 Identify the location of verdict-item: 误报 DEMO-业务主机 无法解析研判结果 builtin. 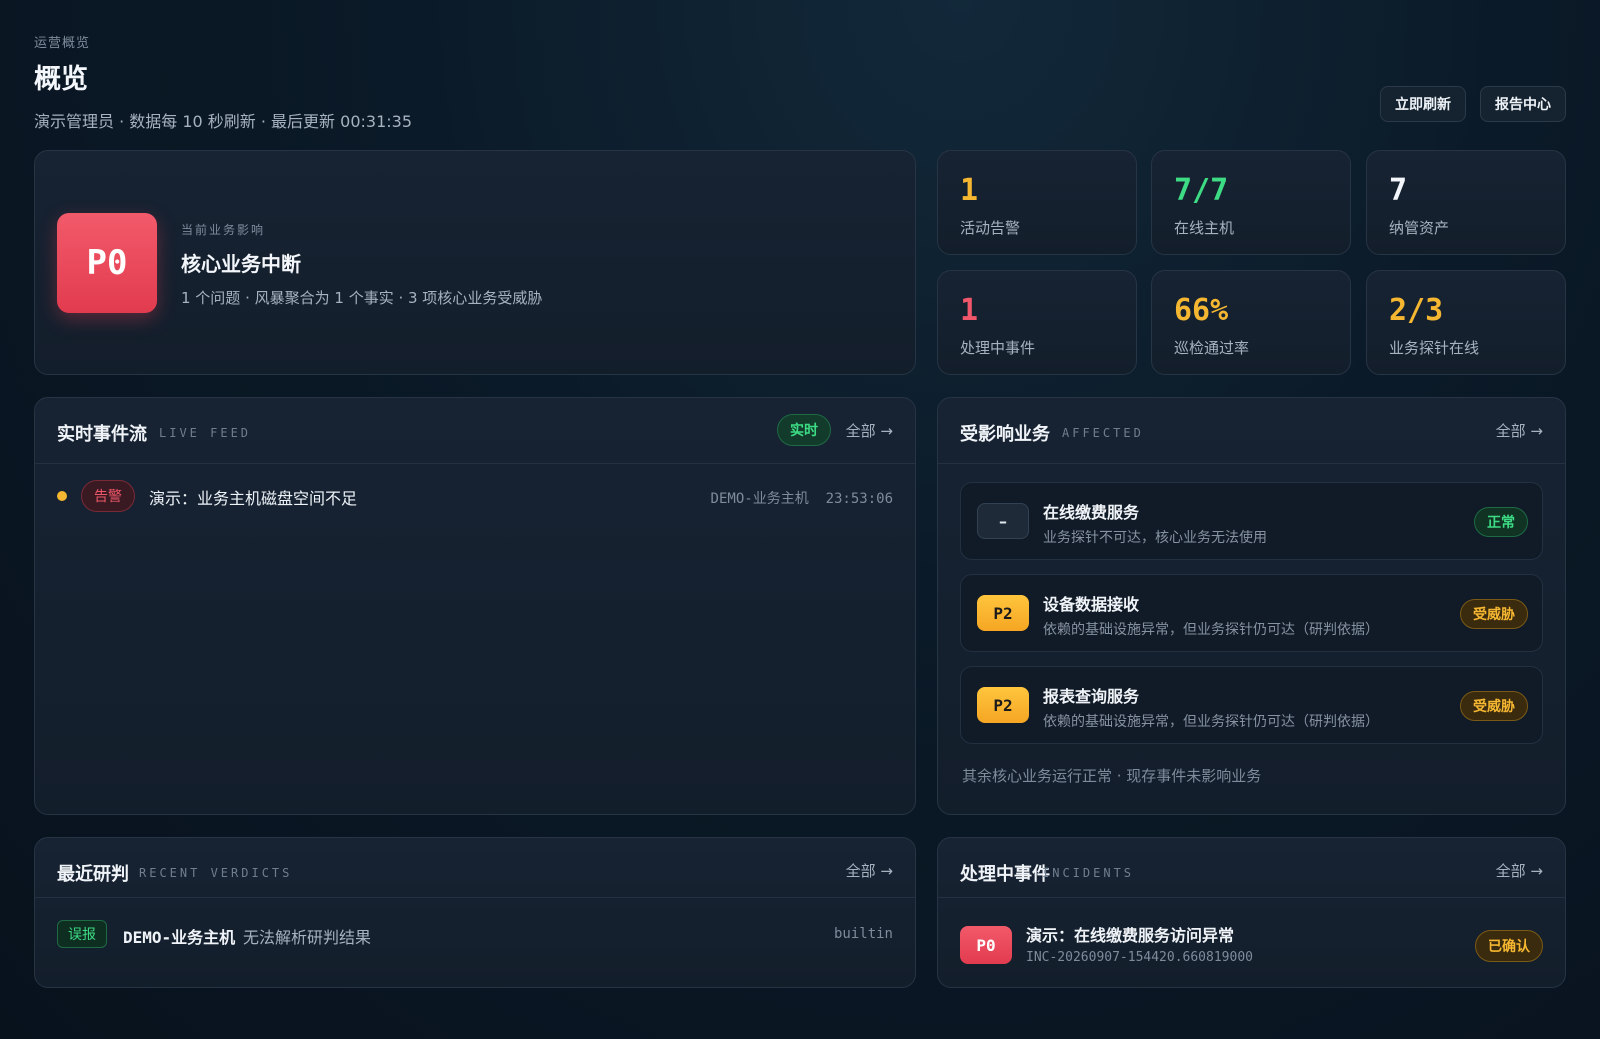
(475, 934).